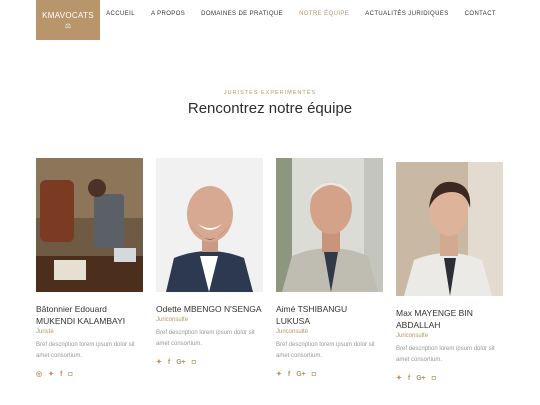 Image resolution: width=540 pixels, height=405 pixels. I want to click on team-name: Max MAYENGE BIN ABDALLAH, so click(434, 319).